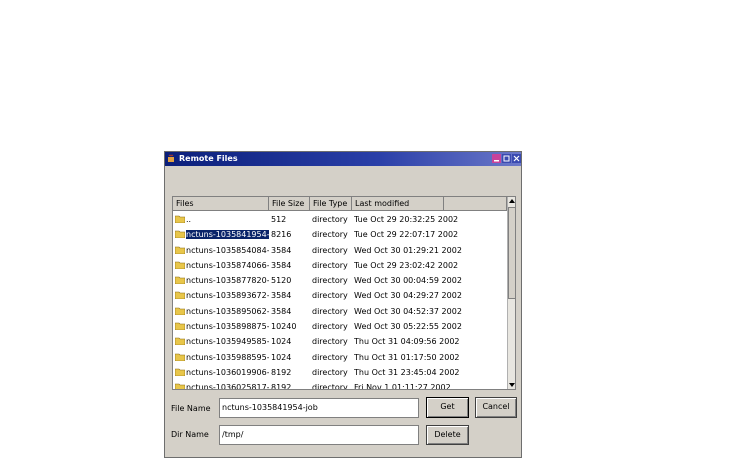  I want to click on column-header-file-type: File Type, so click(331, 204).